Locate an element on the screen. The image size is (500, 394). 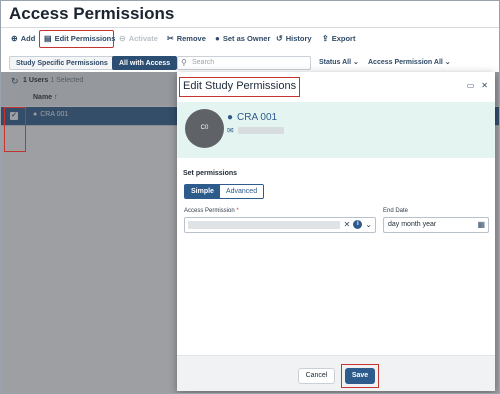
save-button-highlight is located at coordinates (360, 376).